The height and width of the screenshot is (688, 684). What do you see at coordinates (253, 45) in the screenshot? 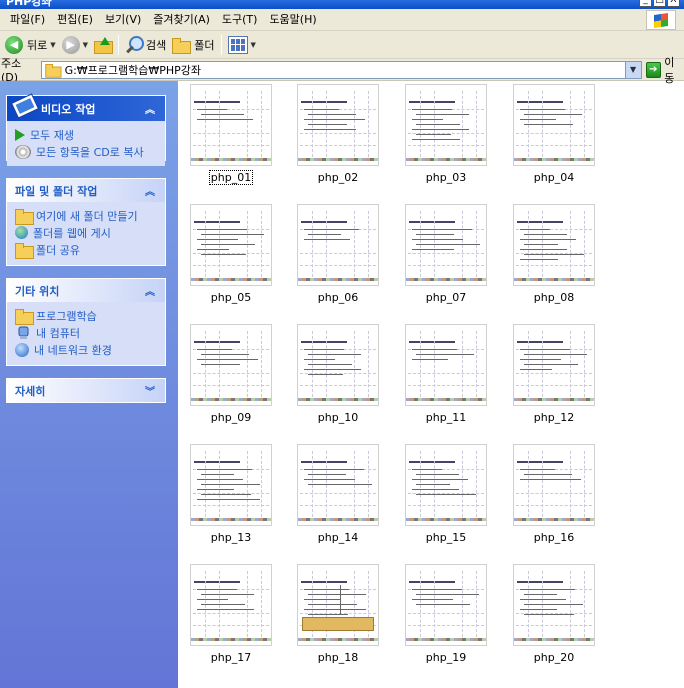
I see `views-dropdown-icon: ▼` at bounding box center [253, 45].